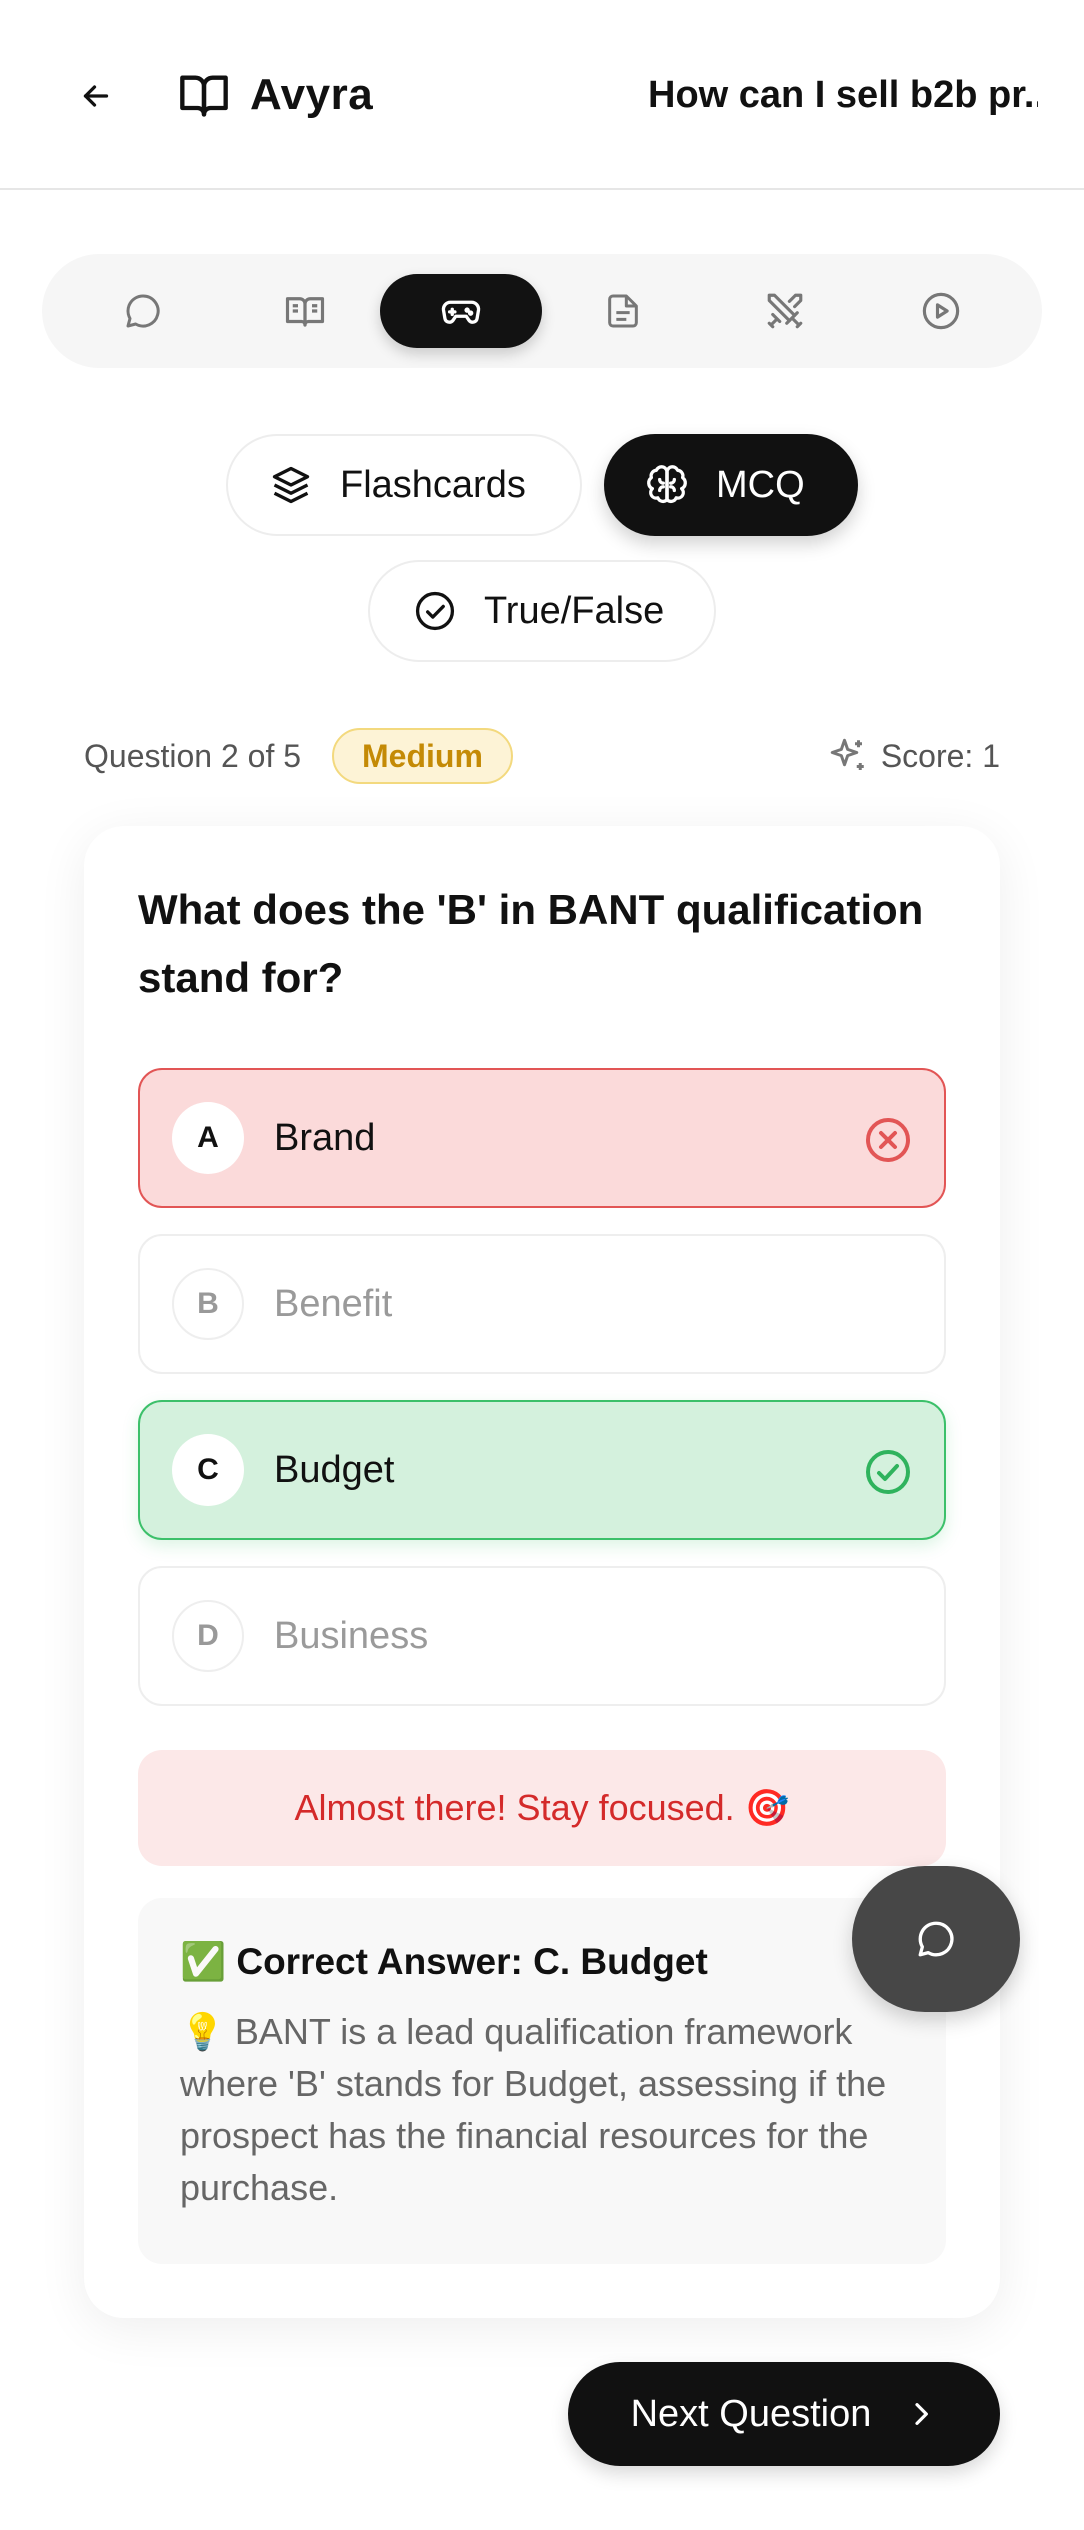 This screenshot has width=1084, height=2530. I want to click on mcq-label: MCQ, so click(760, 484).